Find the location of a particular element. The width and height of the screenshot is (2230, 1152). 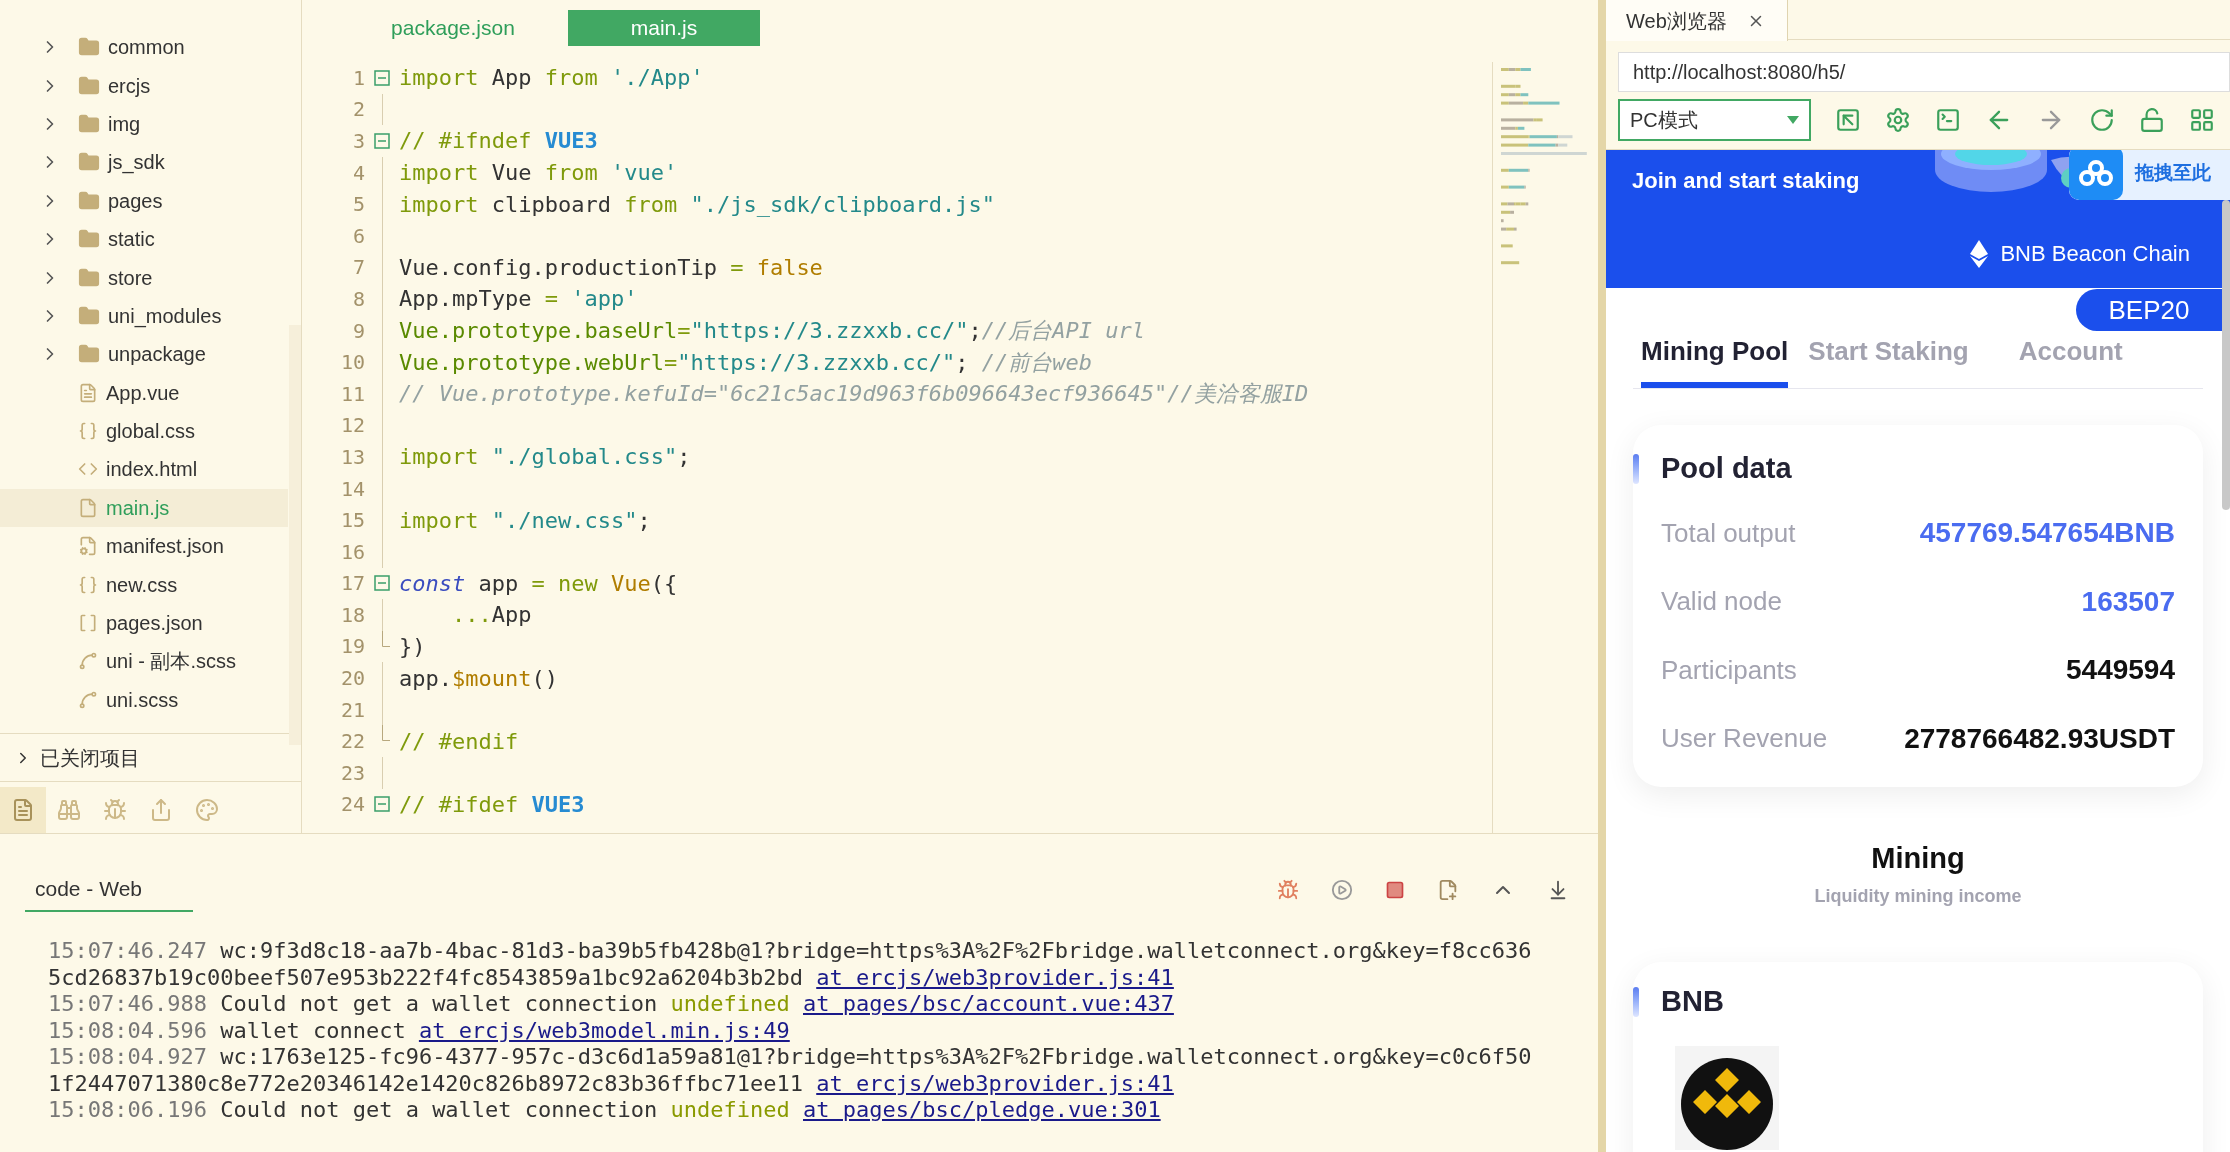

line-number: 15 is located at coordinates (352, 521).